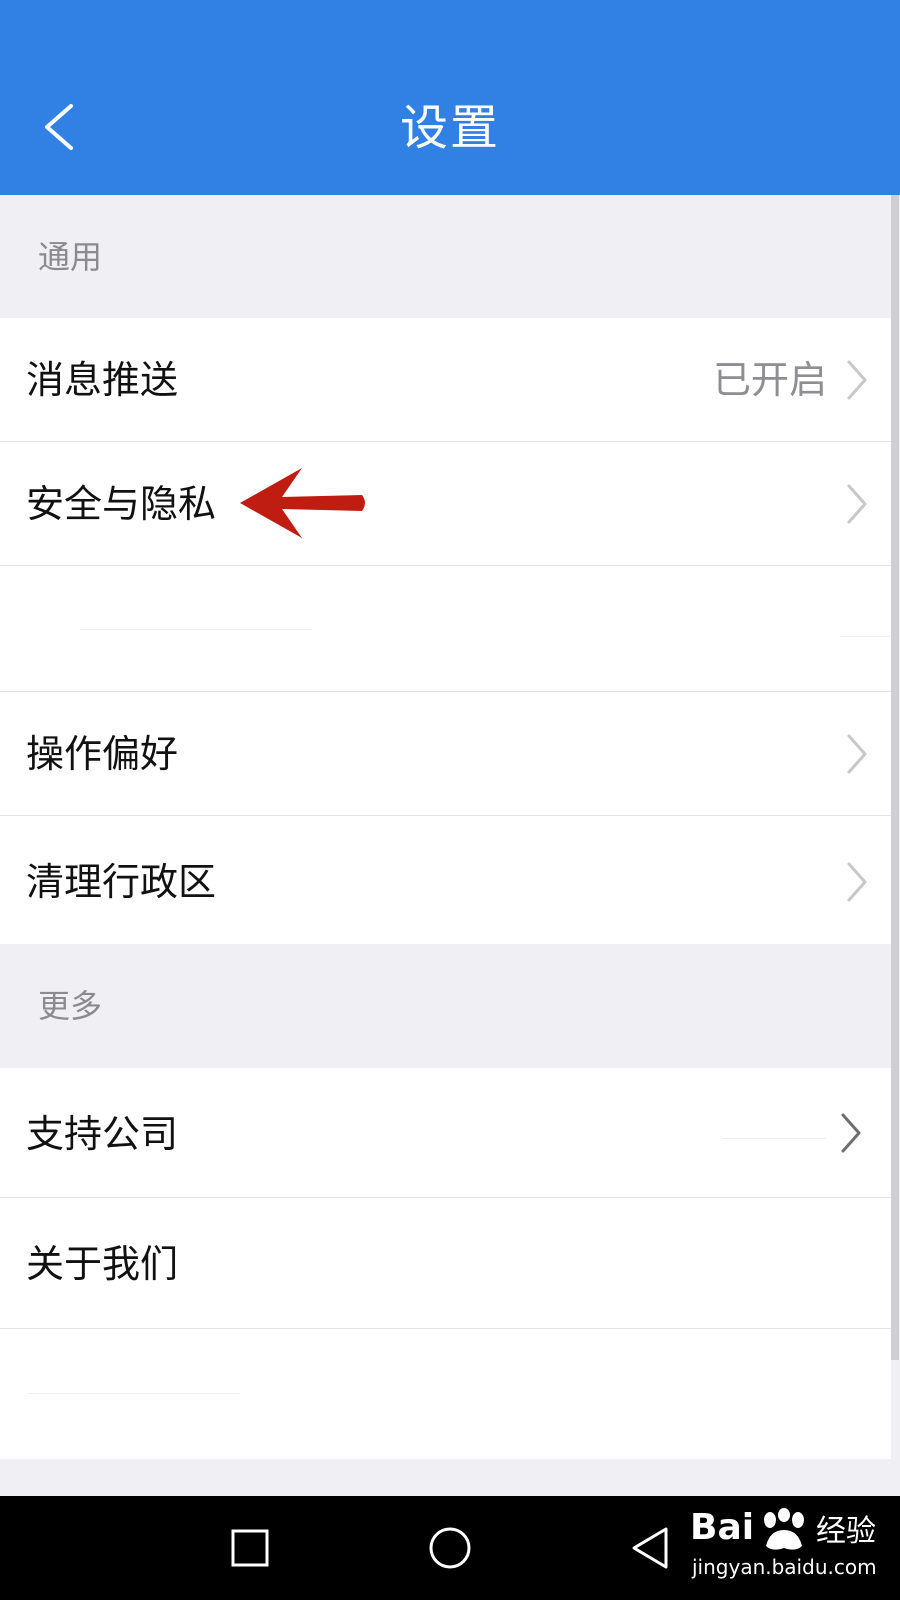  Describe the element at coordinates (445, 380) in the screenshot. I see `settings-item-push: 消息推送 已开启` at that location.